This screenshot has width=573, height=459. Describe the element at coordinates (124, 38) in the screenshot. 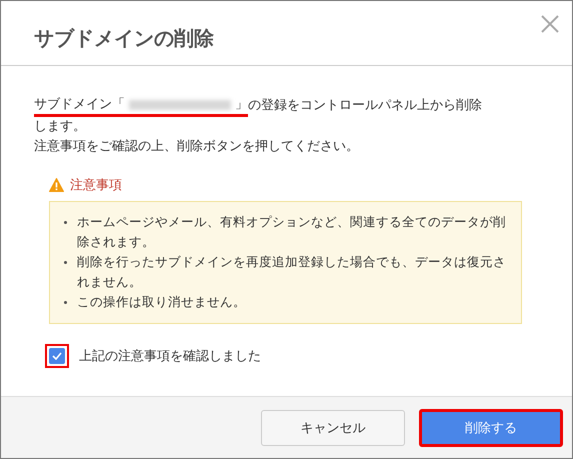

I see `dialog-title: サブドメインの削除` at that location.